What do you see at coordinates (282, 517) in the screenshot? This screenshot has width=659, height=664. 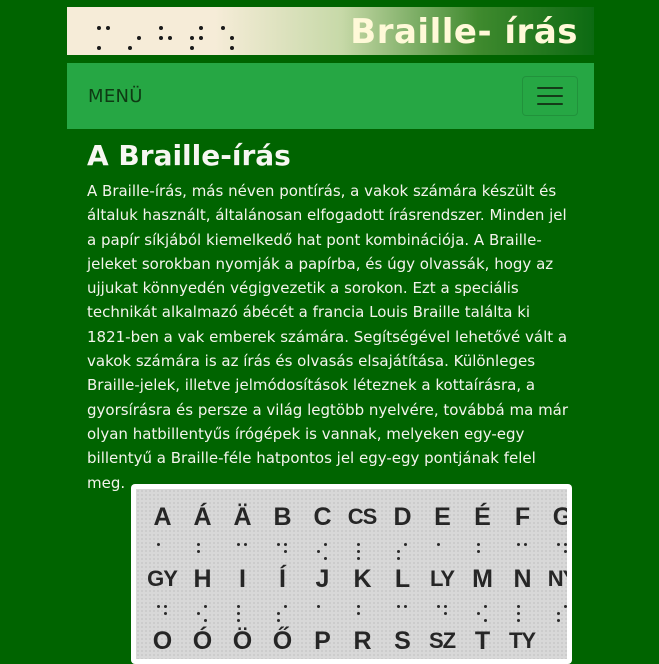 I see `braille-letter-glyph: B` at bounding box center [282, 517].